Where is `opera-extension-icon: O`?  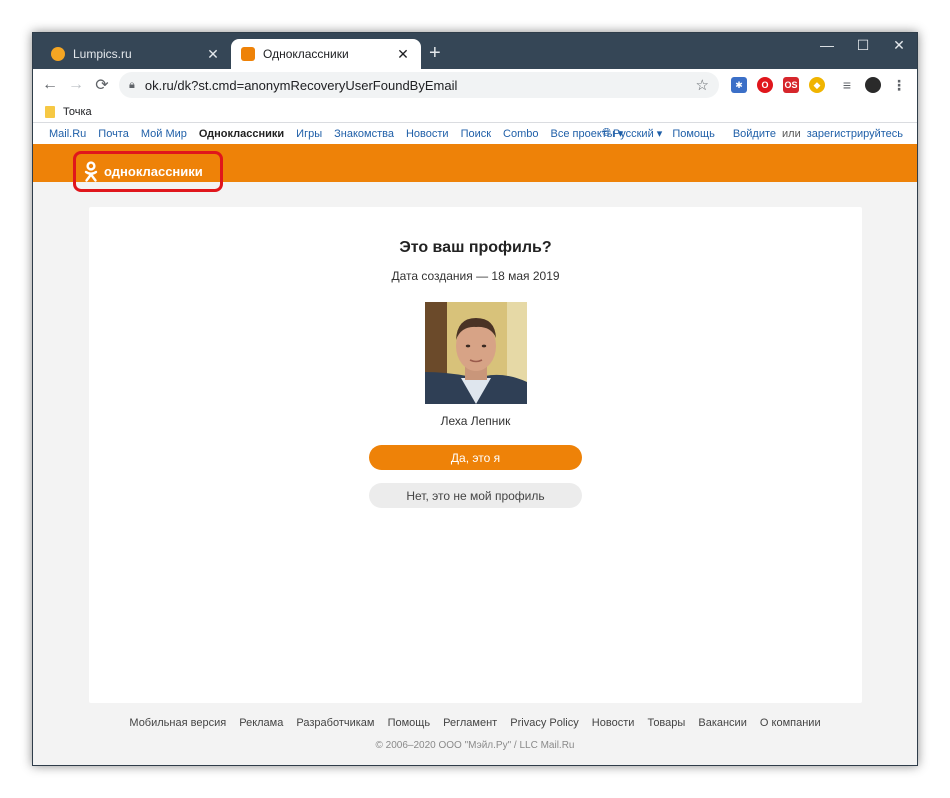
opera-extension-icon: O is located at coordinates (765, 85).